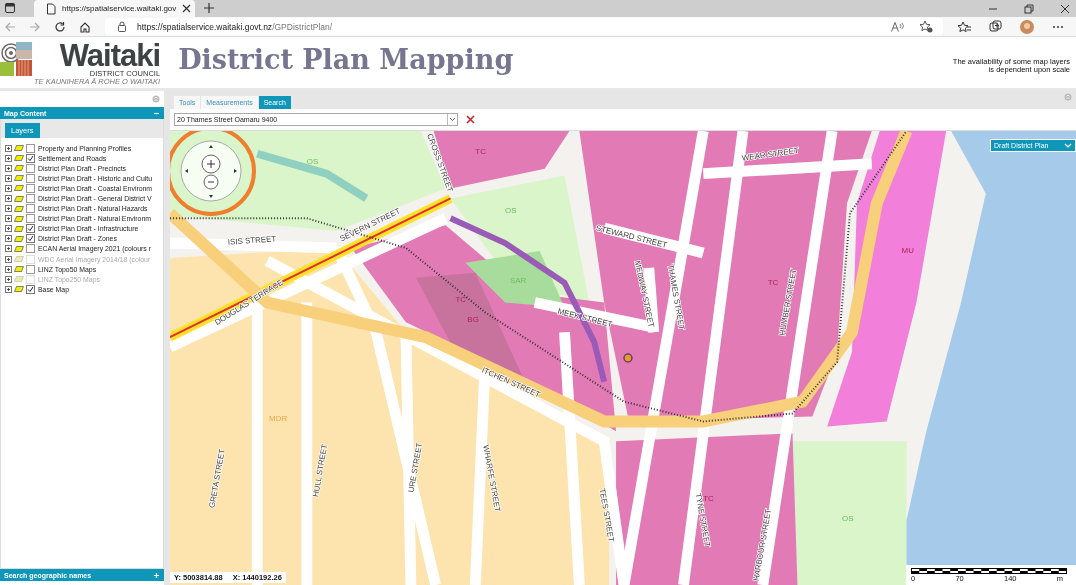 Image resolution: width=1076 pixels, height=585 pixels. What do you see at coordinates (628, 358) in the screenshot?
I see `location-marker-icon` at bounding box center [628, 358].